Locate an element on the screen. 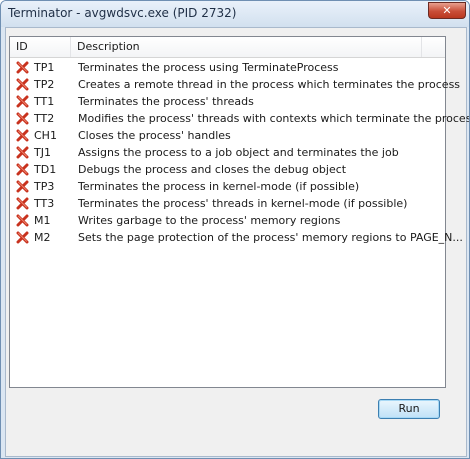 The width and height of the screenshot is (470, 459). method-id: M1 is located at coordinates (42, 220).